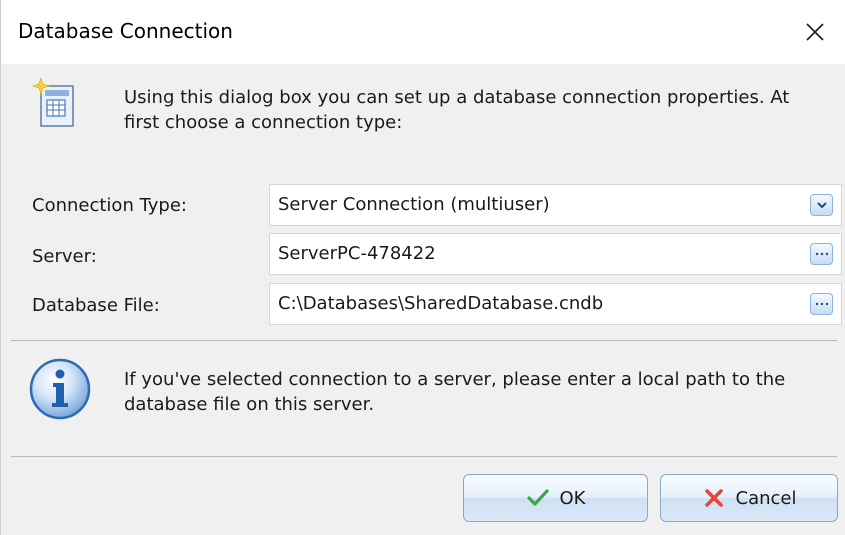  I want to click on server-input: ServerPC-478422, so click(555, 254).